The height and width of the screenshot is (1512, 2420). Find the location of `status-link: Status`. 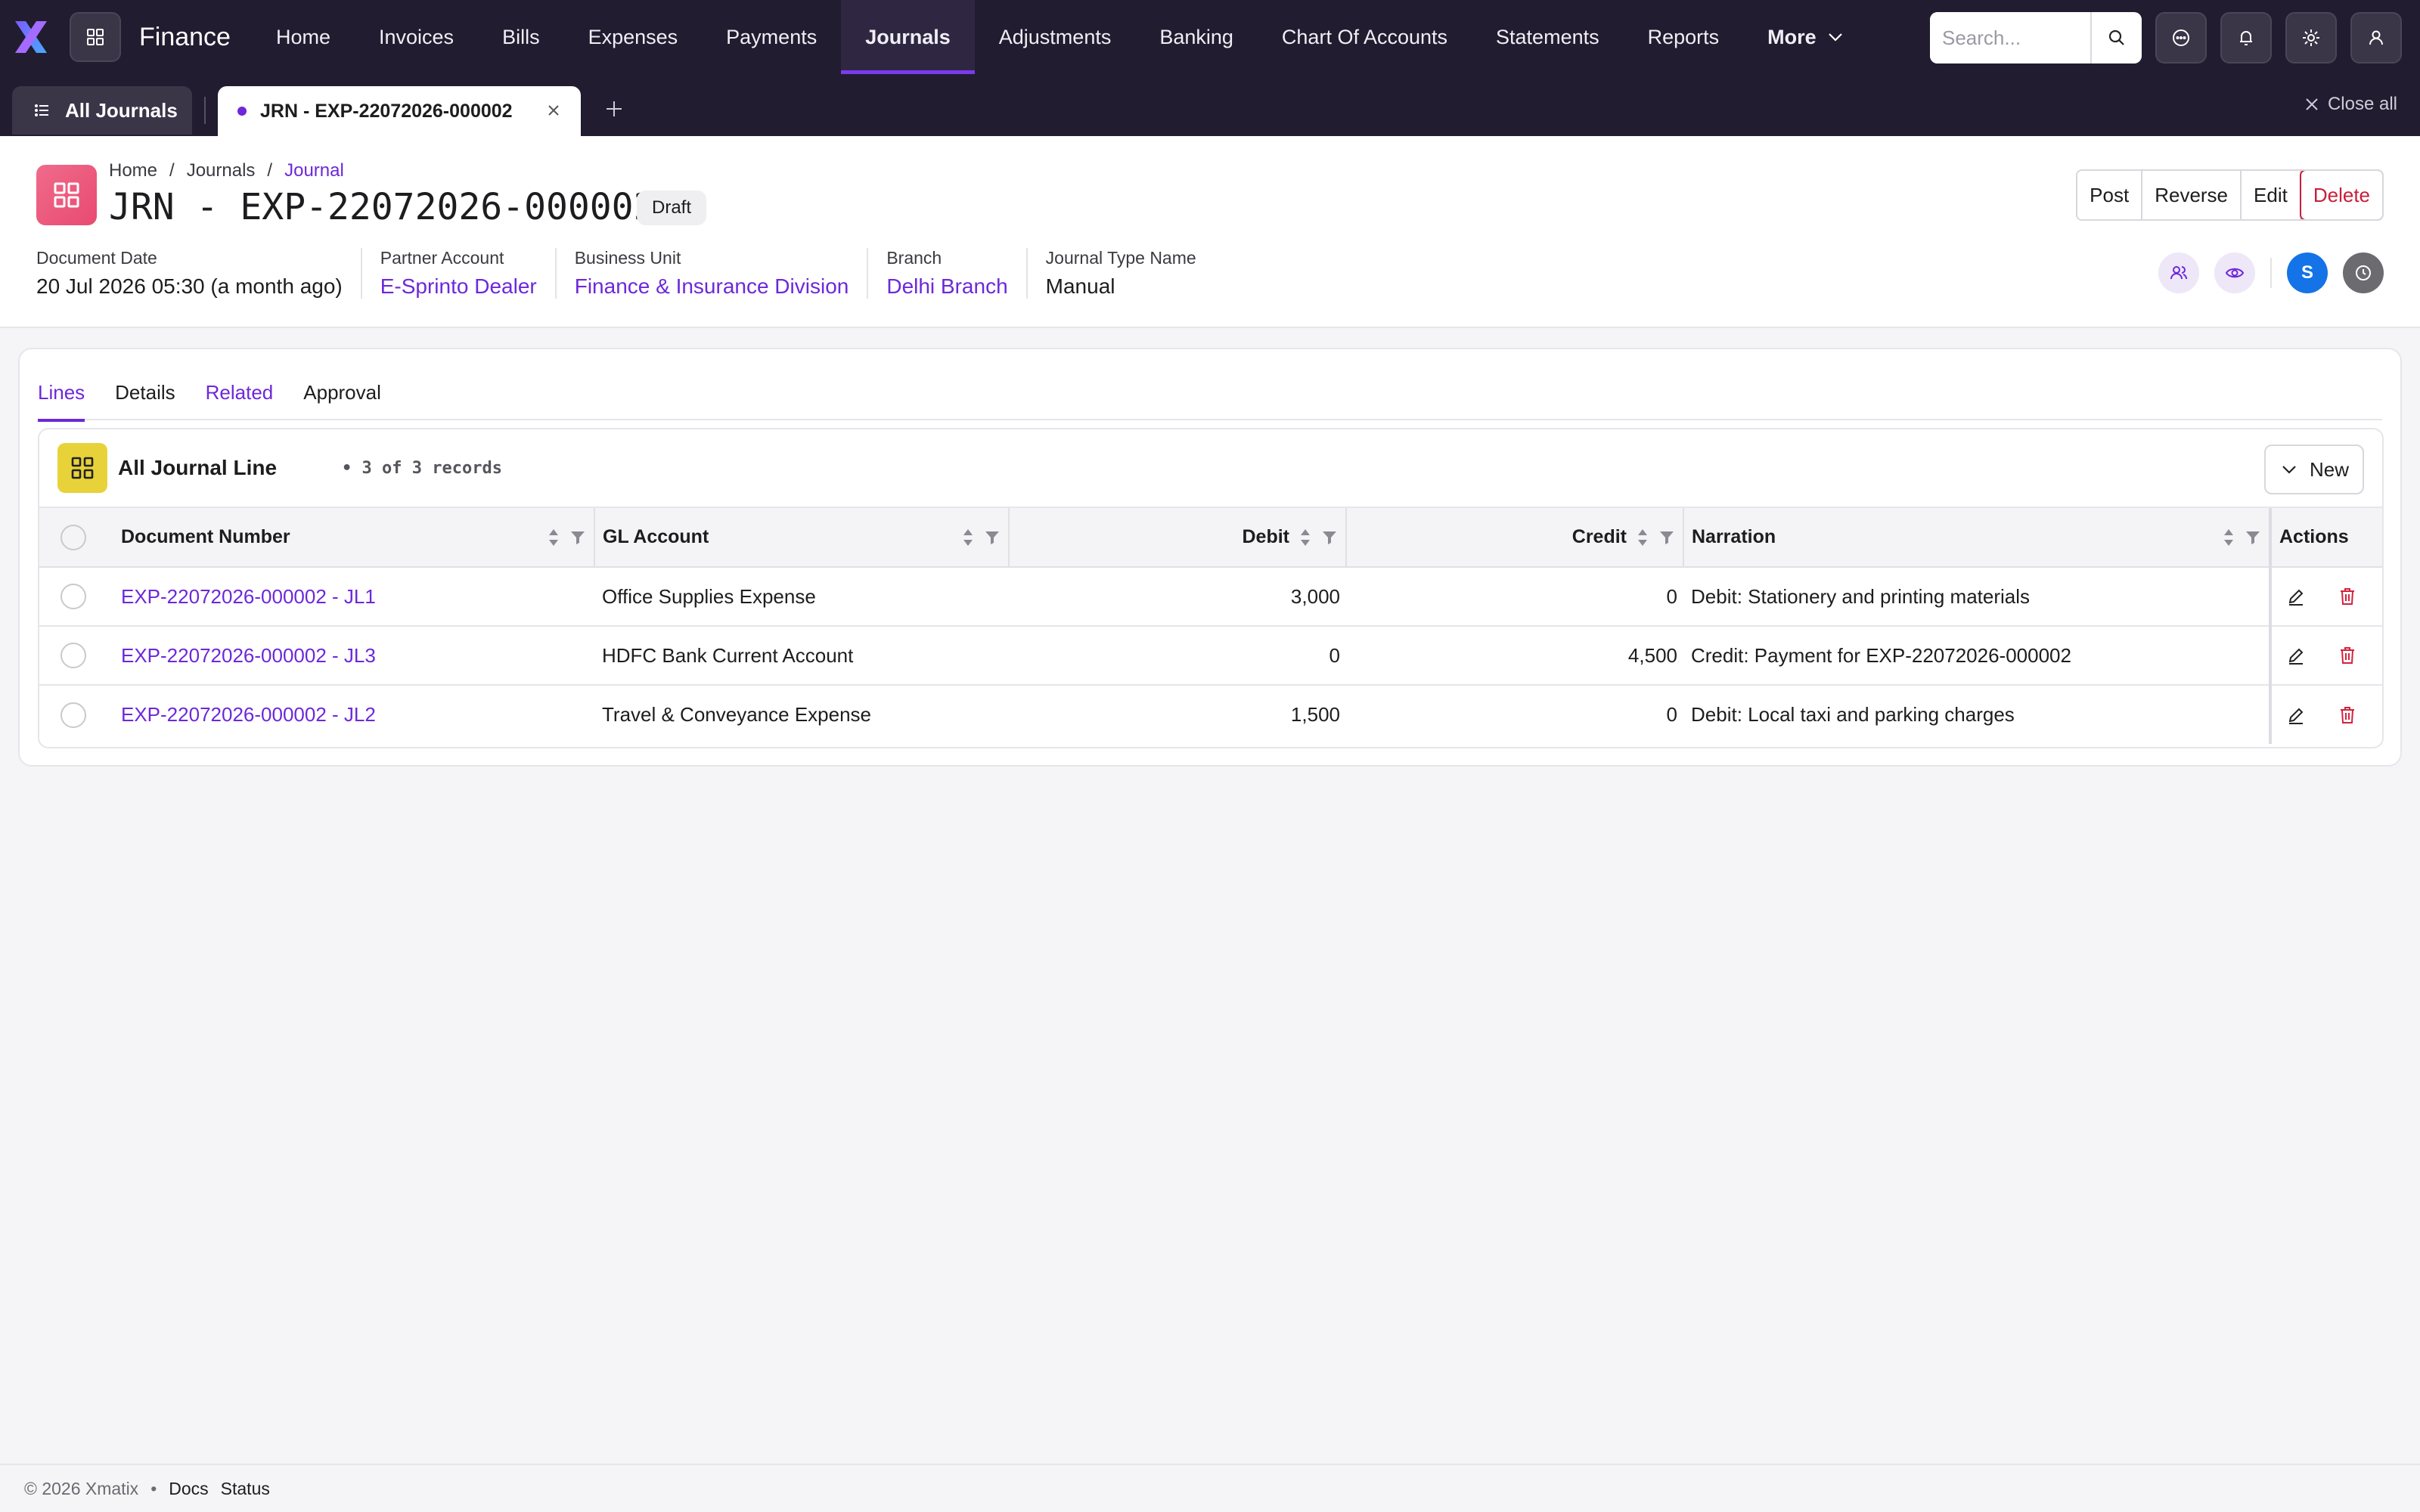

status-link: Status is located at coordinates (245, 1489).